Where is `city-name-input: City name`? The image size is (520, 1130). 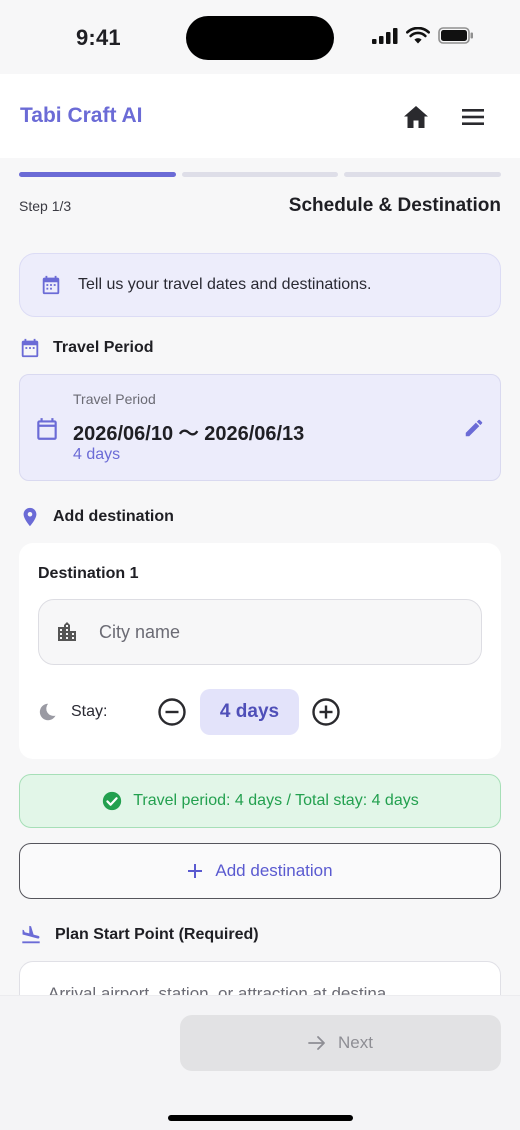
city-name-input: City name is located at coordinates (260, 632).